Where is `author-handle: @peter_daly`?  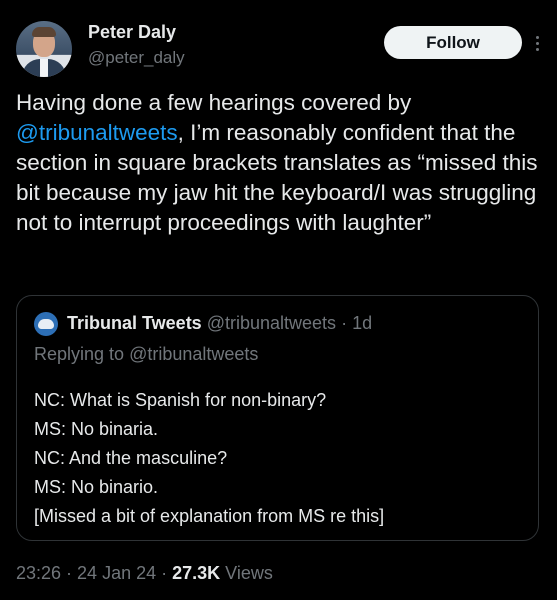 author-handle: @peter_daly is located at coordinates (136, 58).